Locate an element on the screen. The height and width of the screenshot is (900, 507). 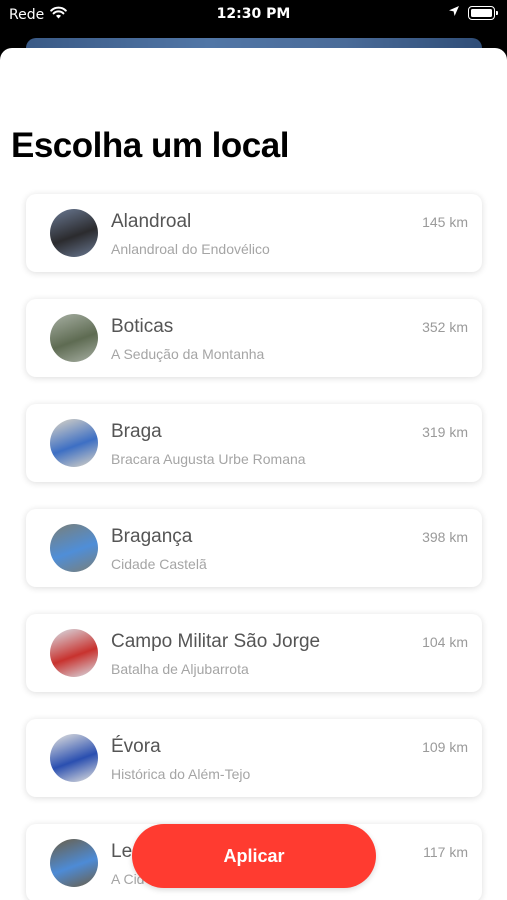
status-time: 12:30 PM is located at coordinates (253, 14).